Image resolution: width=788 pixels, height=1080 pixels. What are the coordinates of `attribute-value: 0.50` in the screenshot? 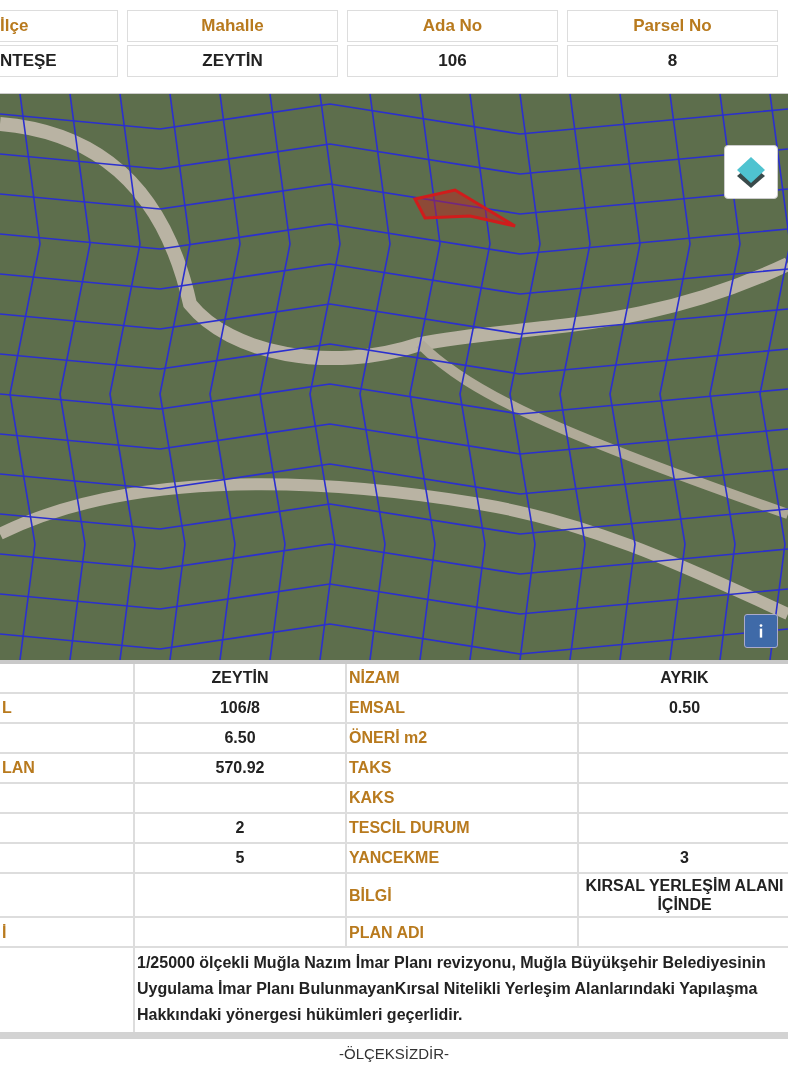 It's located at (683, 708).